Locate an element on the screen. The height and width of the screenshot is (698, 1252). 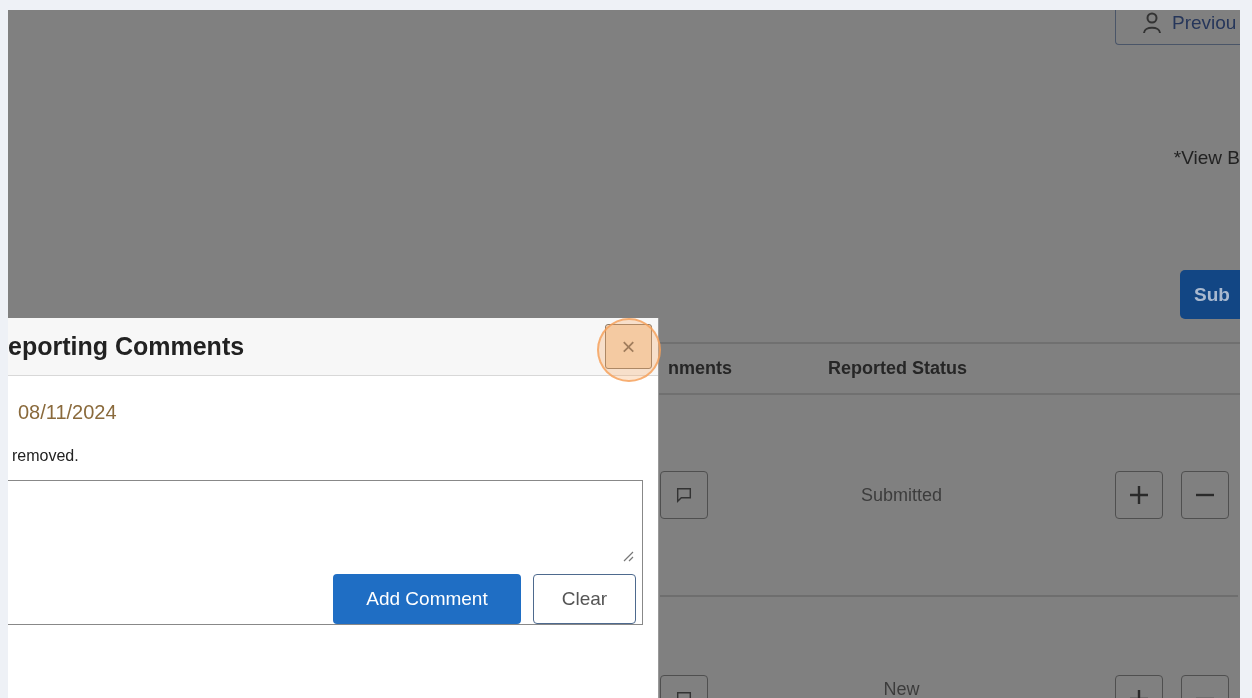
add-comment-button: Add Comment is located at coordinates (427, 599).